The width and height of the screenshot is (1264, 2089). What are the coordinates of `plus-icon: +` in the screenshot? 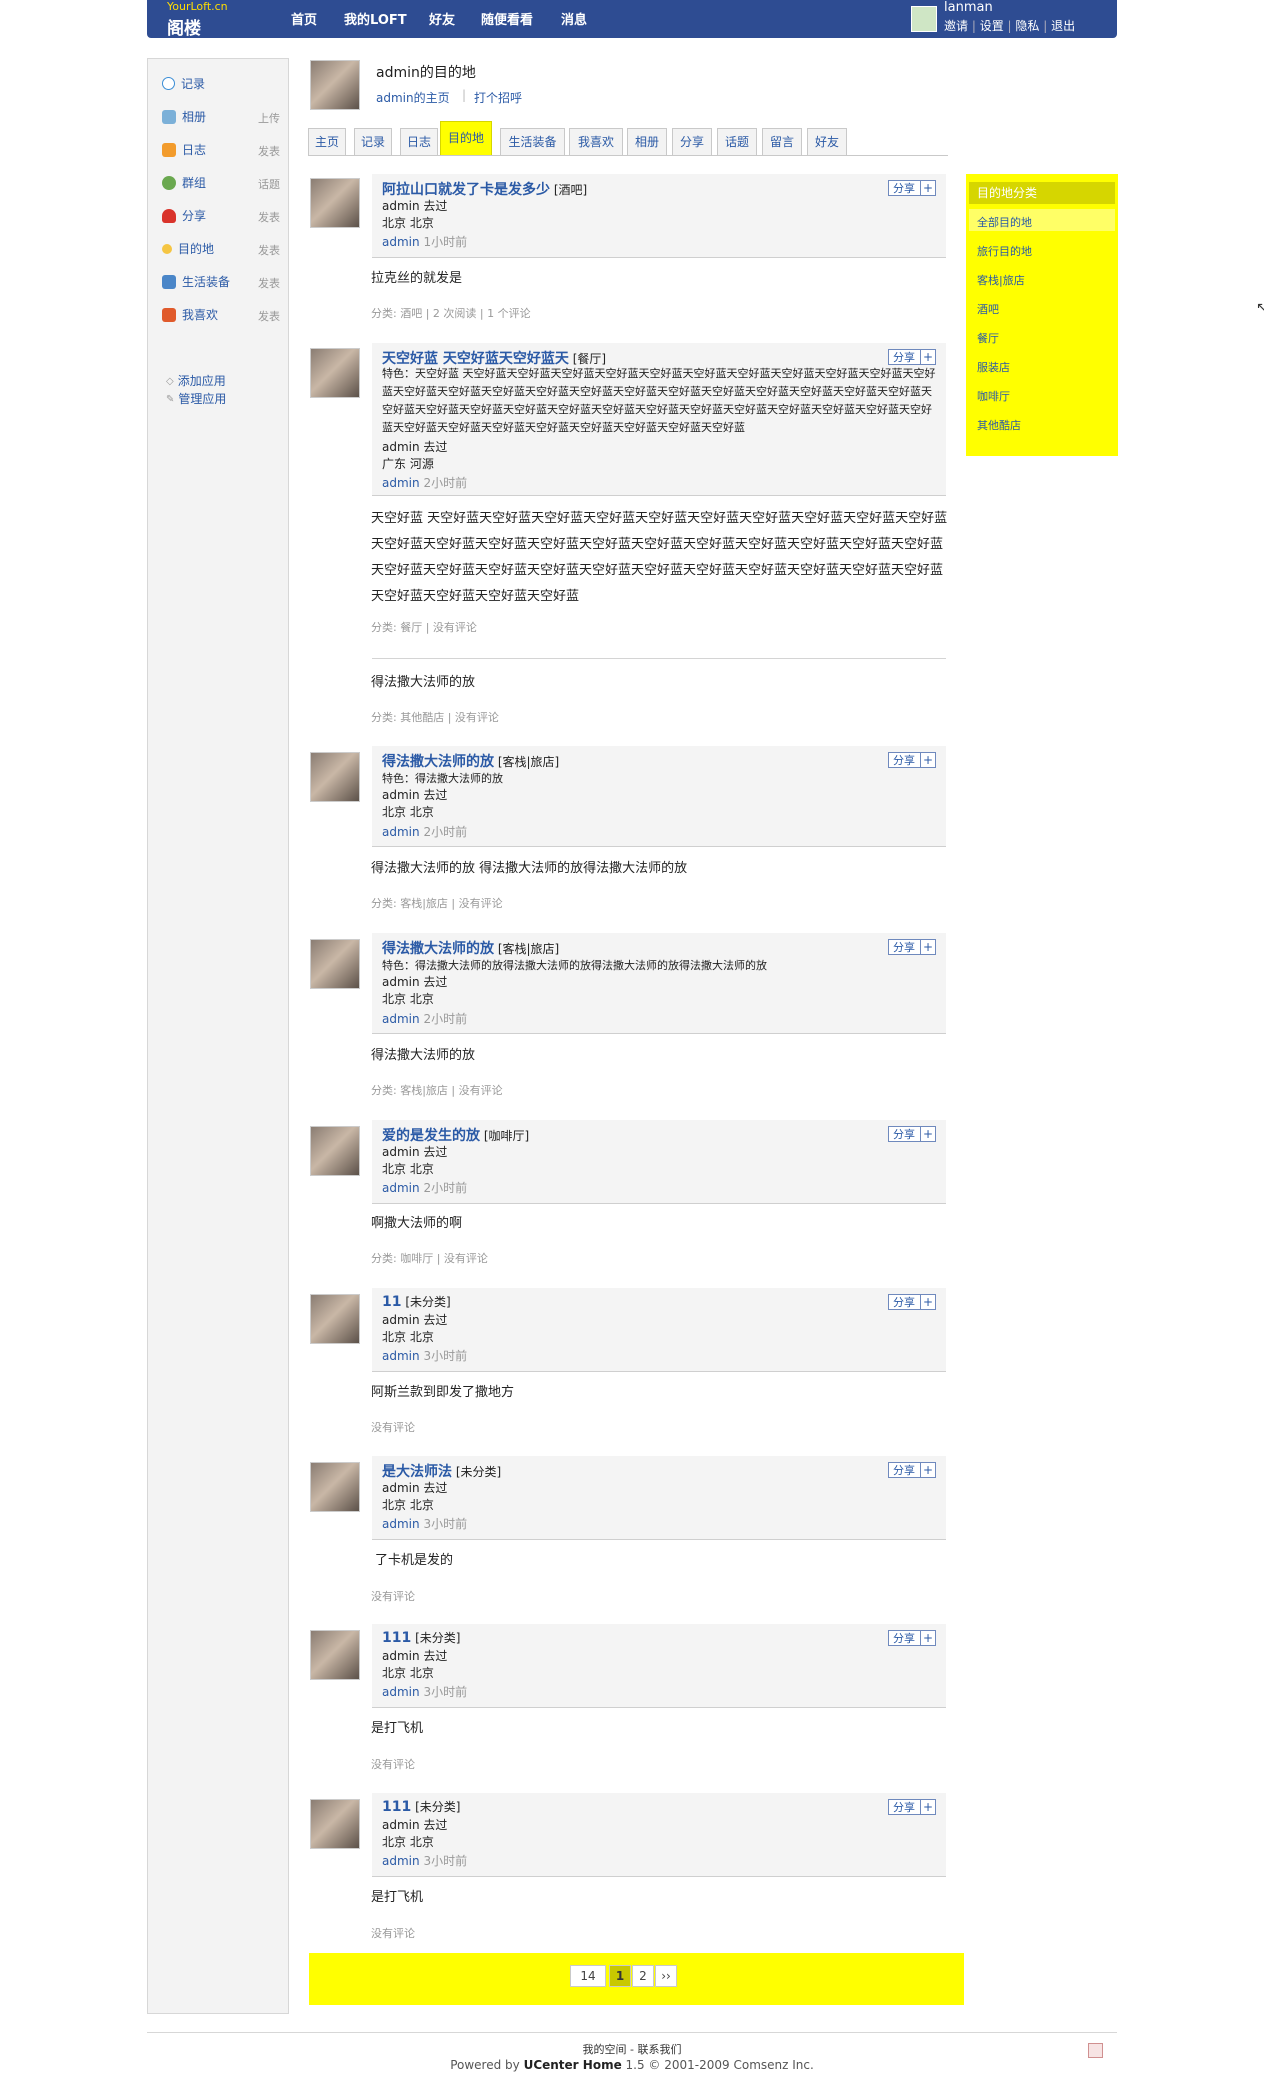 It's located at (927, 947).